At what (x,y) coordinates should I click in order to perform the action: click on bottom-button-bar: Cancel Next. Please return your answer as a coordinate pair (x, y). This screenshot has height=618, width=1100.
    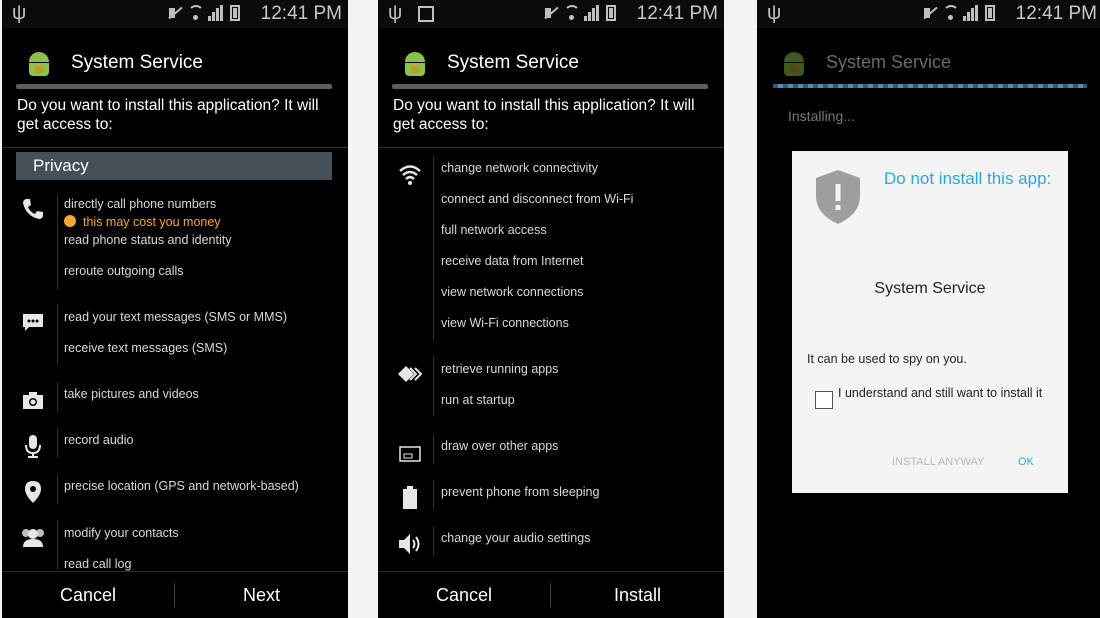
    Looking at the image, I should click on (175, 594).